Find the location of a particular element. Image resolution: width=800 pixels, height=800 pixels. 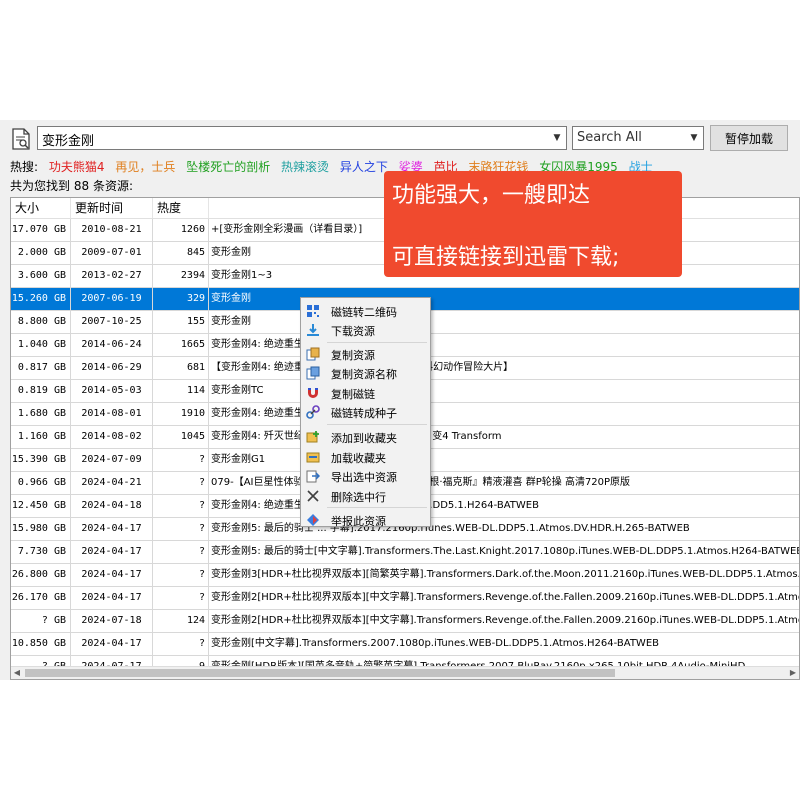

cell-heat: 681 is located at coordinates (181, 368).